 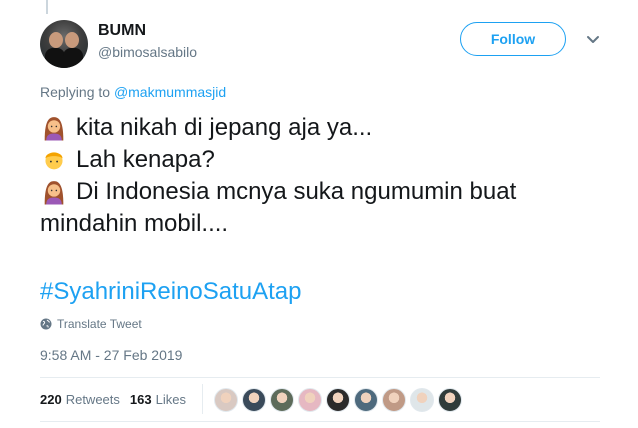 I want to click on tweet-stats: 220 Retweets 163 Likes, so click(x=118, y=399).